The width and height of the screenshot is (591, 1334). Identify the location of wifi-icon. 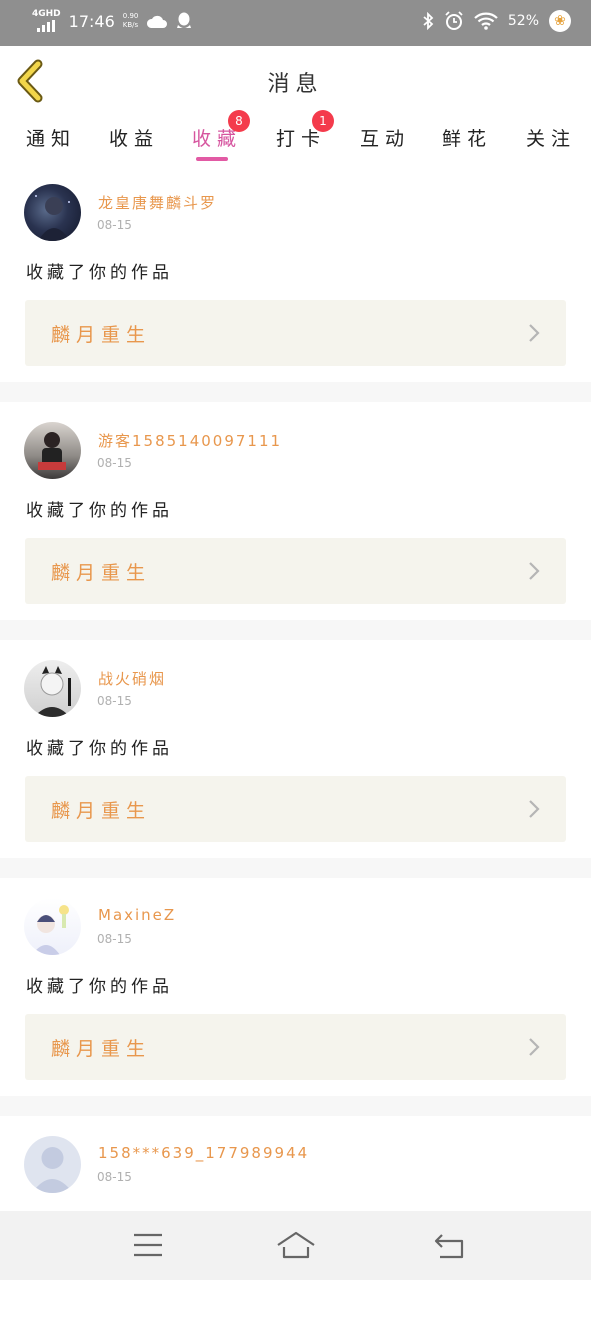
(486, 21).